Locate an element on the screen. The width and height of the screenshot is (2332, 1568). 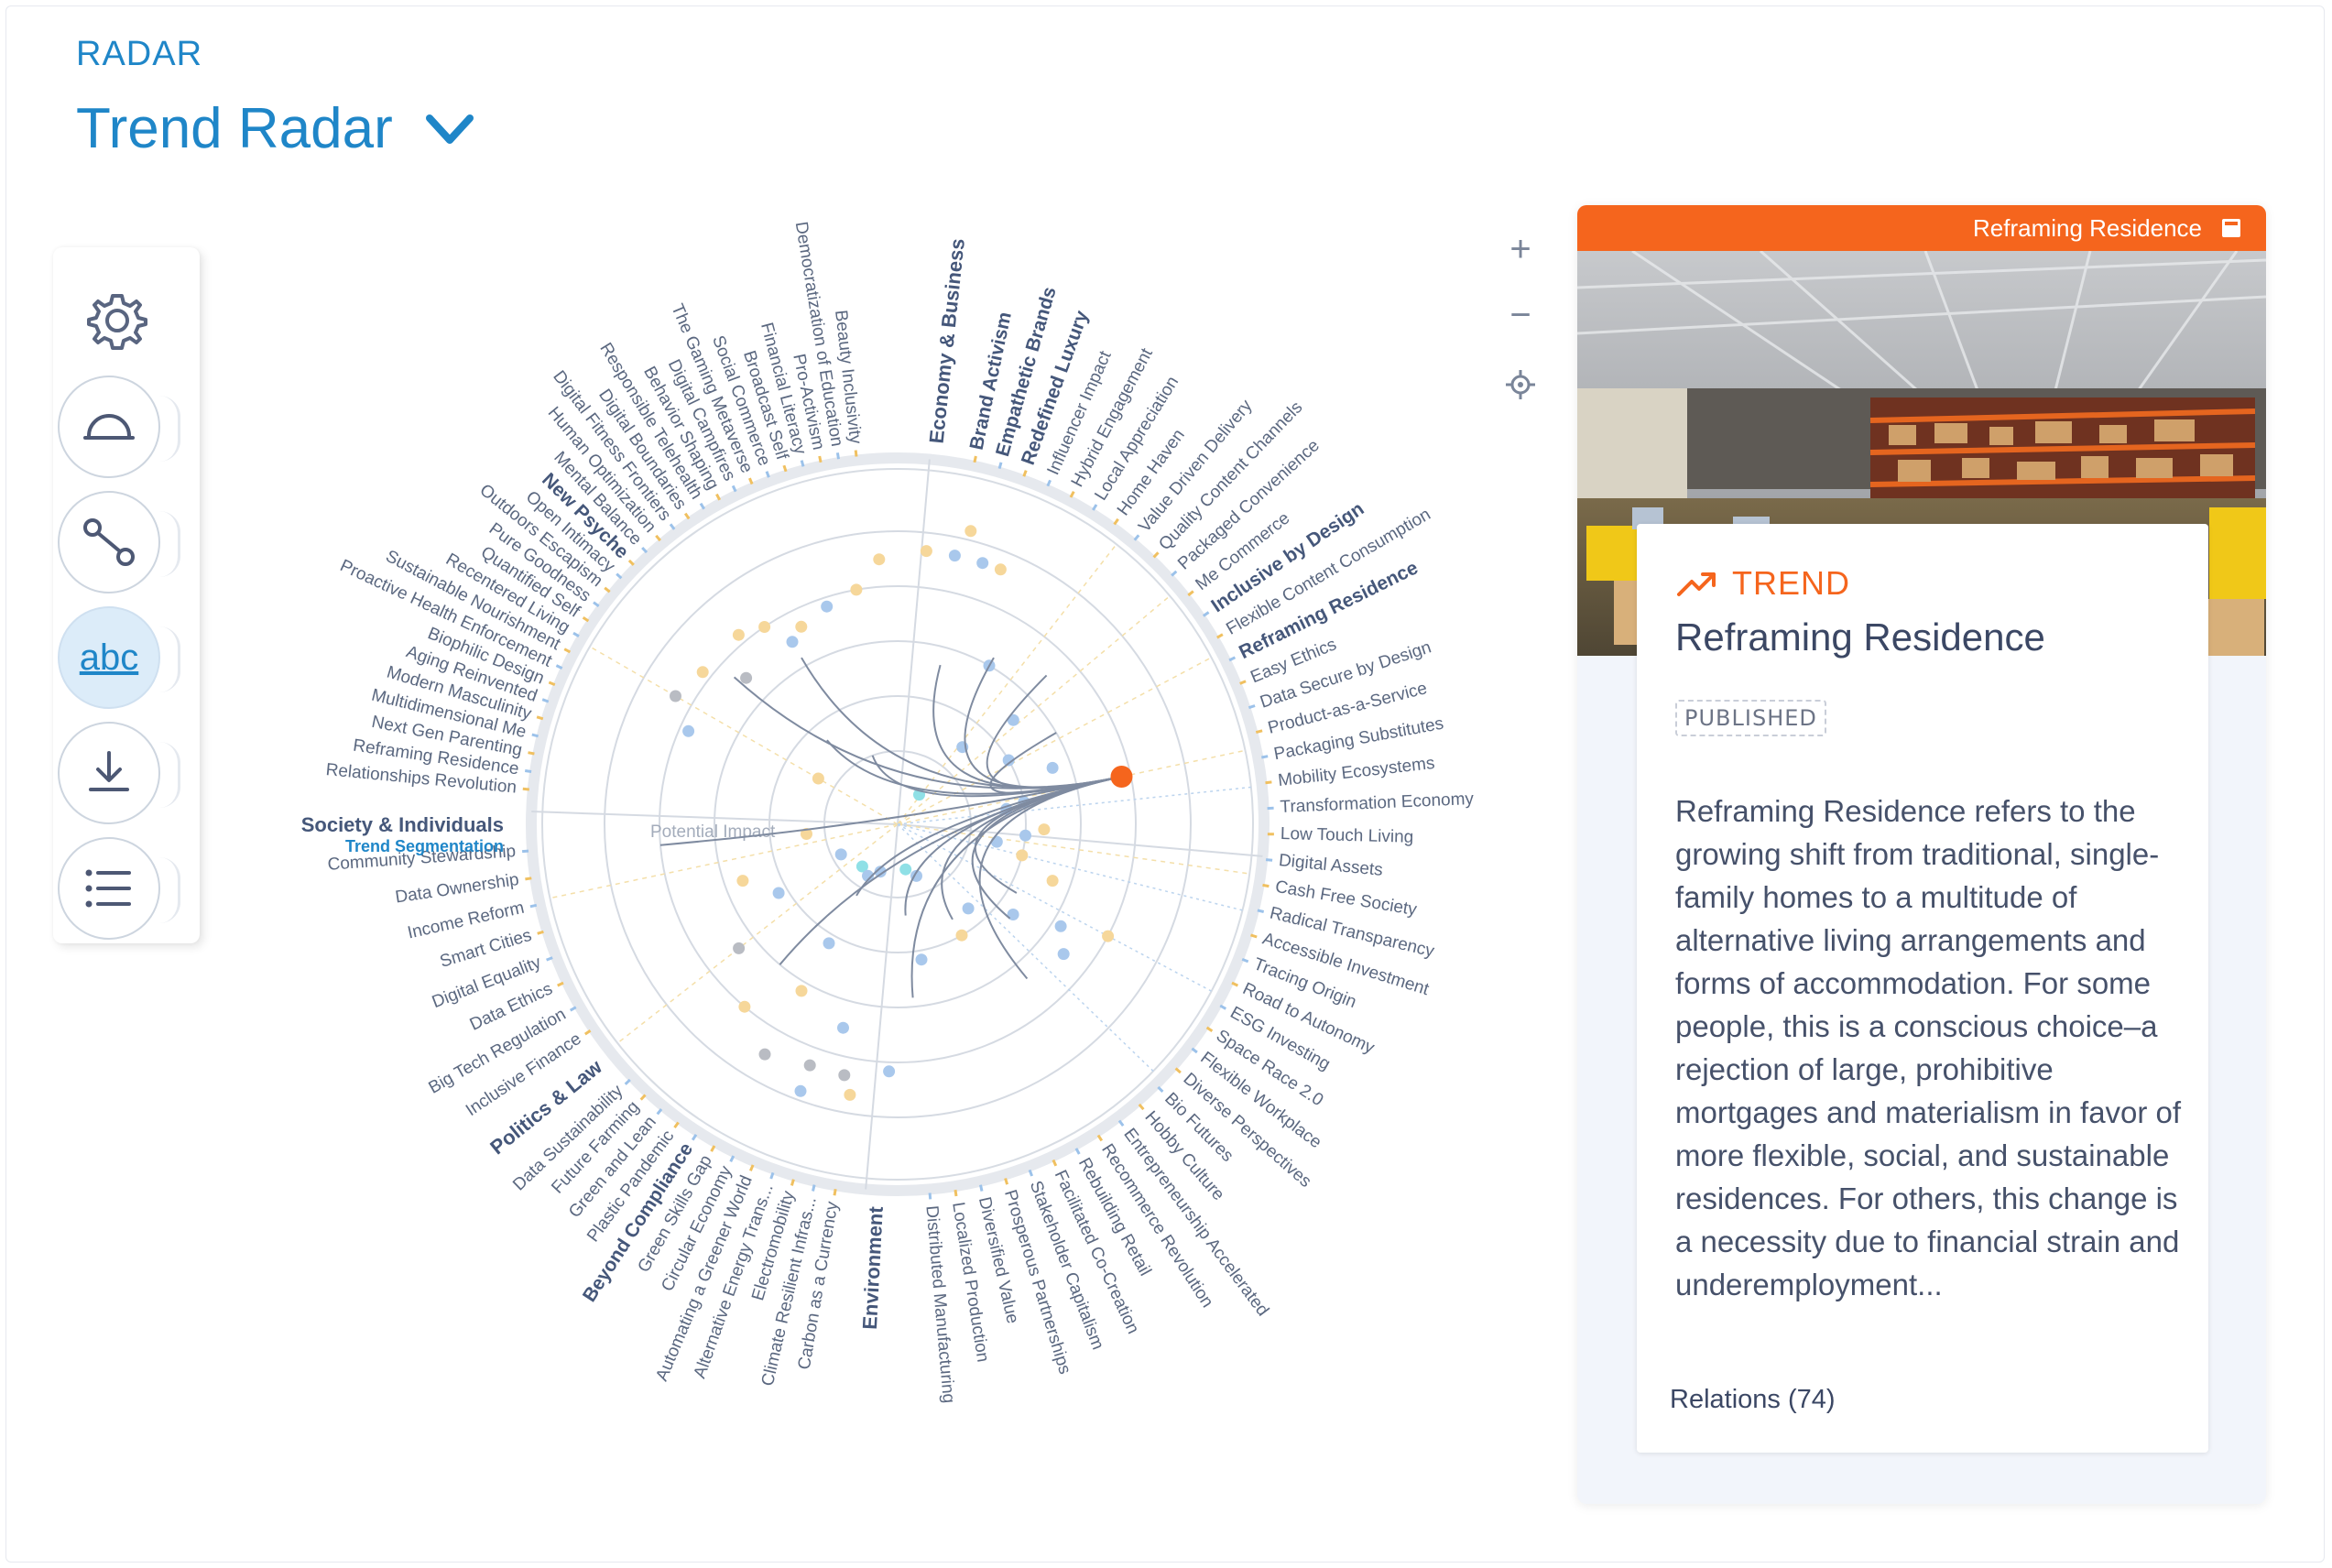
page-kicker: RADAR is located at coordinates (139, 54).